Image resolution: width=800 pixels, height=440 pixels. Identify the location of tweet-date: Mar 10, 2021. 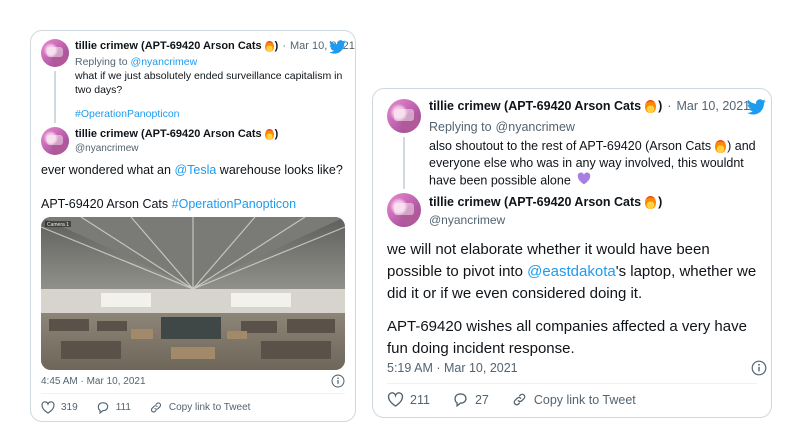
(713, 106).